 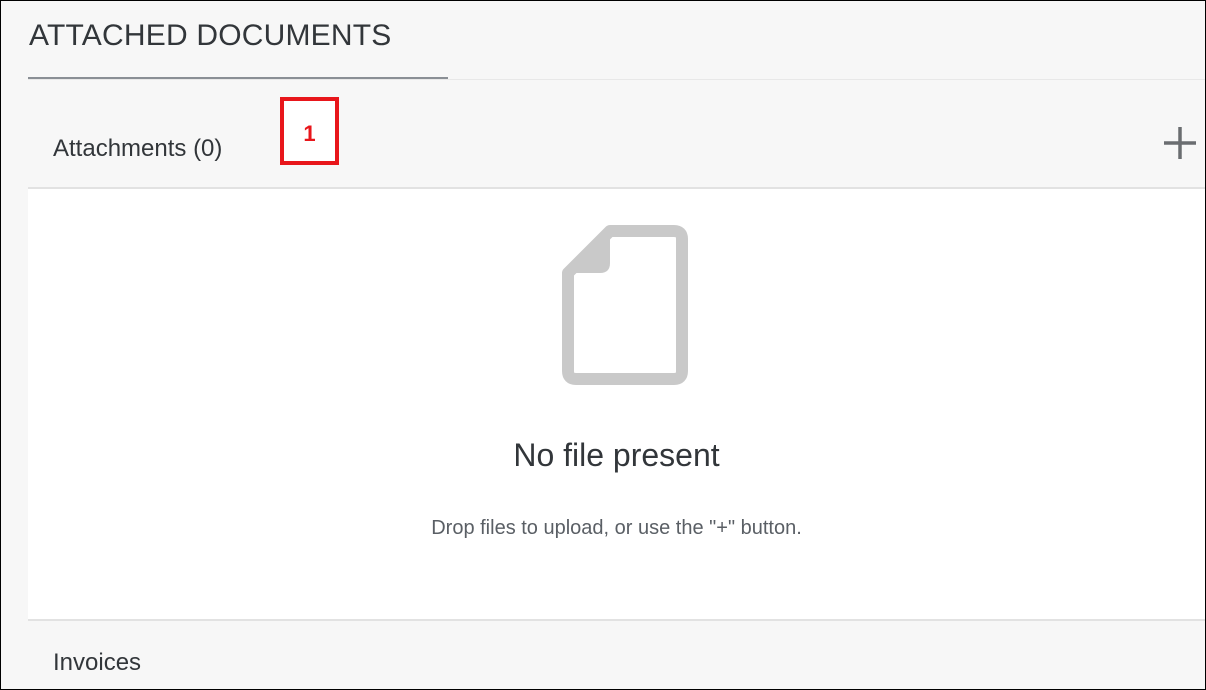 I want to click on callout-marker: 1, so click(x=309, y=131).